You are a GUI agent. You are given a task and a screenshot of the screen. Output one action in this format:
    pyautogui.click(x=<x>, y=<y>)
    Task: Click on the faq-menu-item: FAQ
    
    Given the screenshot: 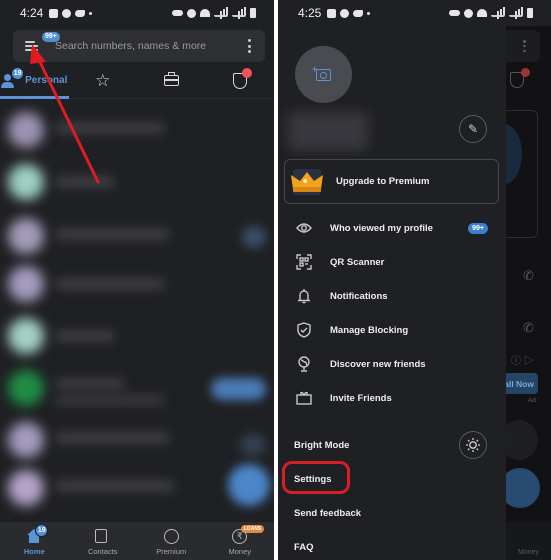 What is the action you would take?
    pyautogui.click(x=304, y=547)
    